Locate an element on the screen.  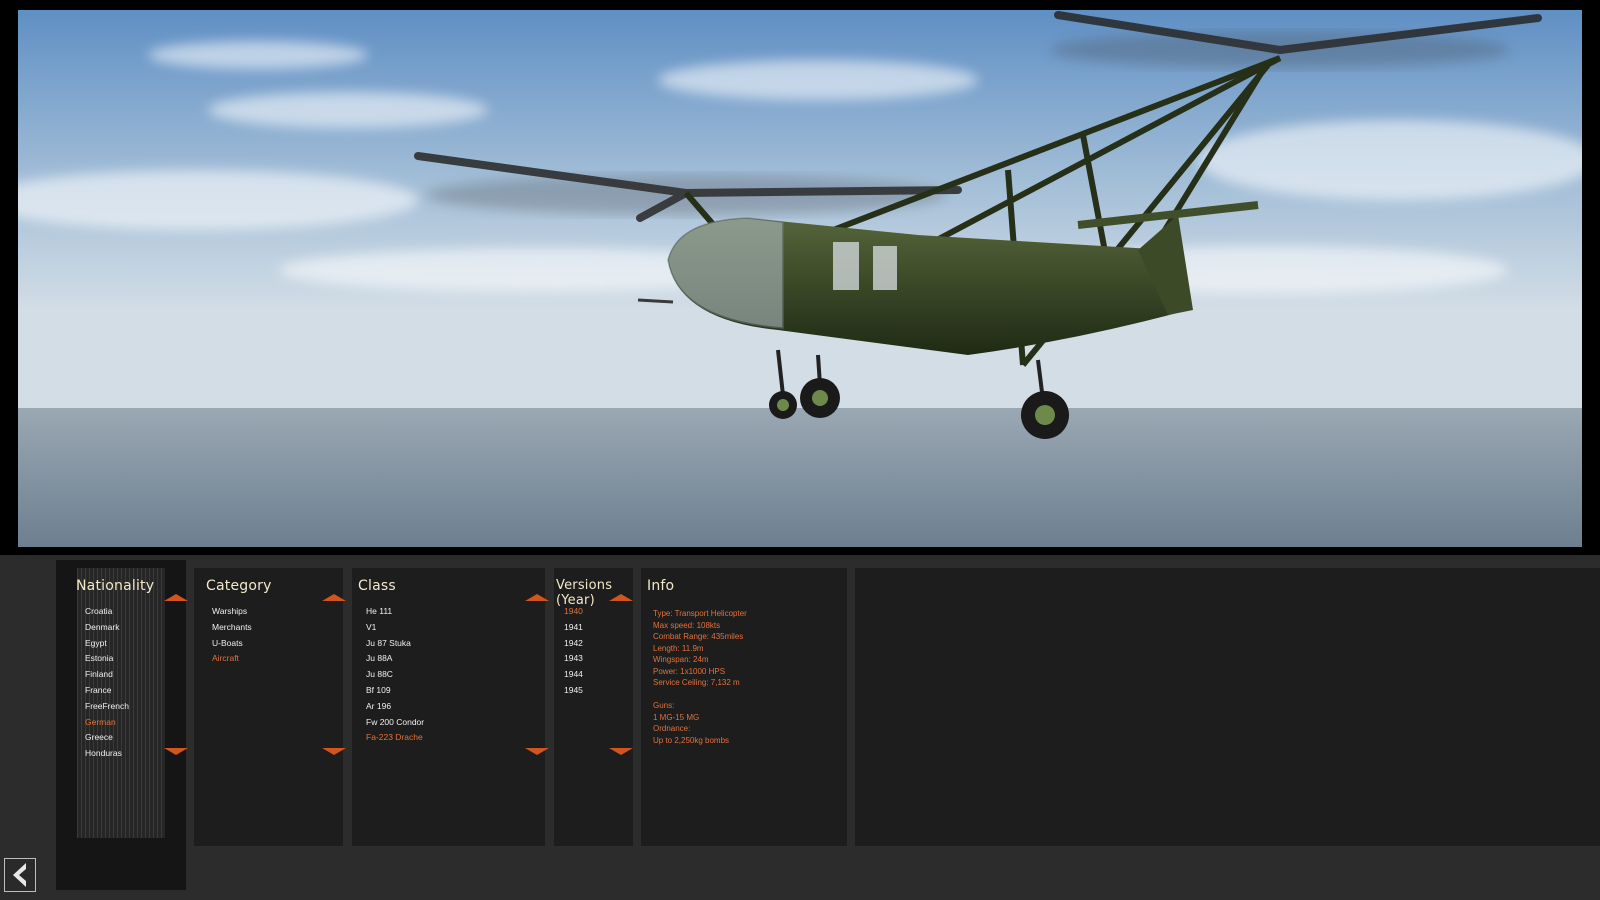
empty-panel is located at coordinates (1227, 707).